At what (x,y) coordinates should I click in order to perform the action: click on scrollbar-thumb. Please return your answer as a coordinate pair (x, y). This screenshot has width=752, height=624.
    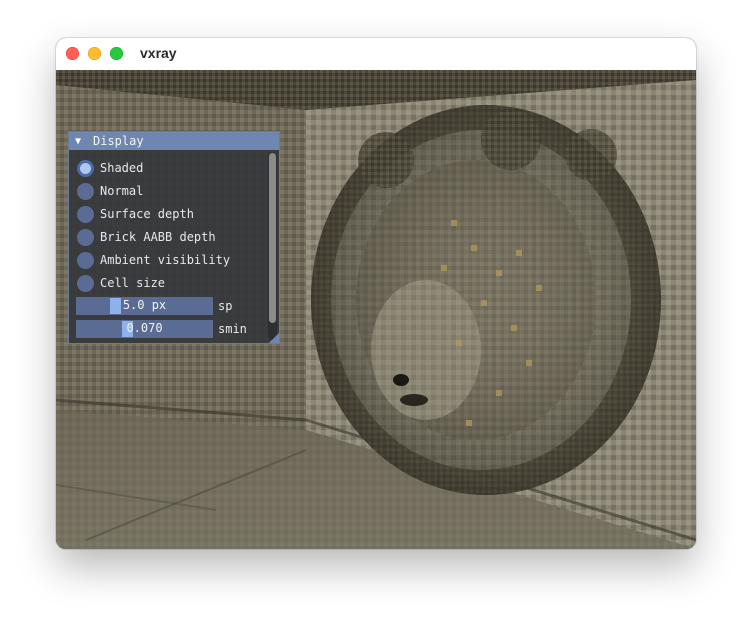
    Looking at the image, I should click on (272, 238).